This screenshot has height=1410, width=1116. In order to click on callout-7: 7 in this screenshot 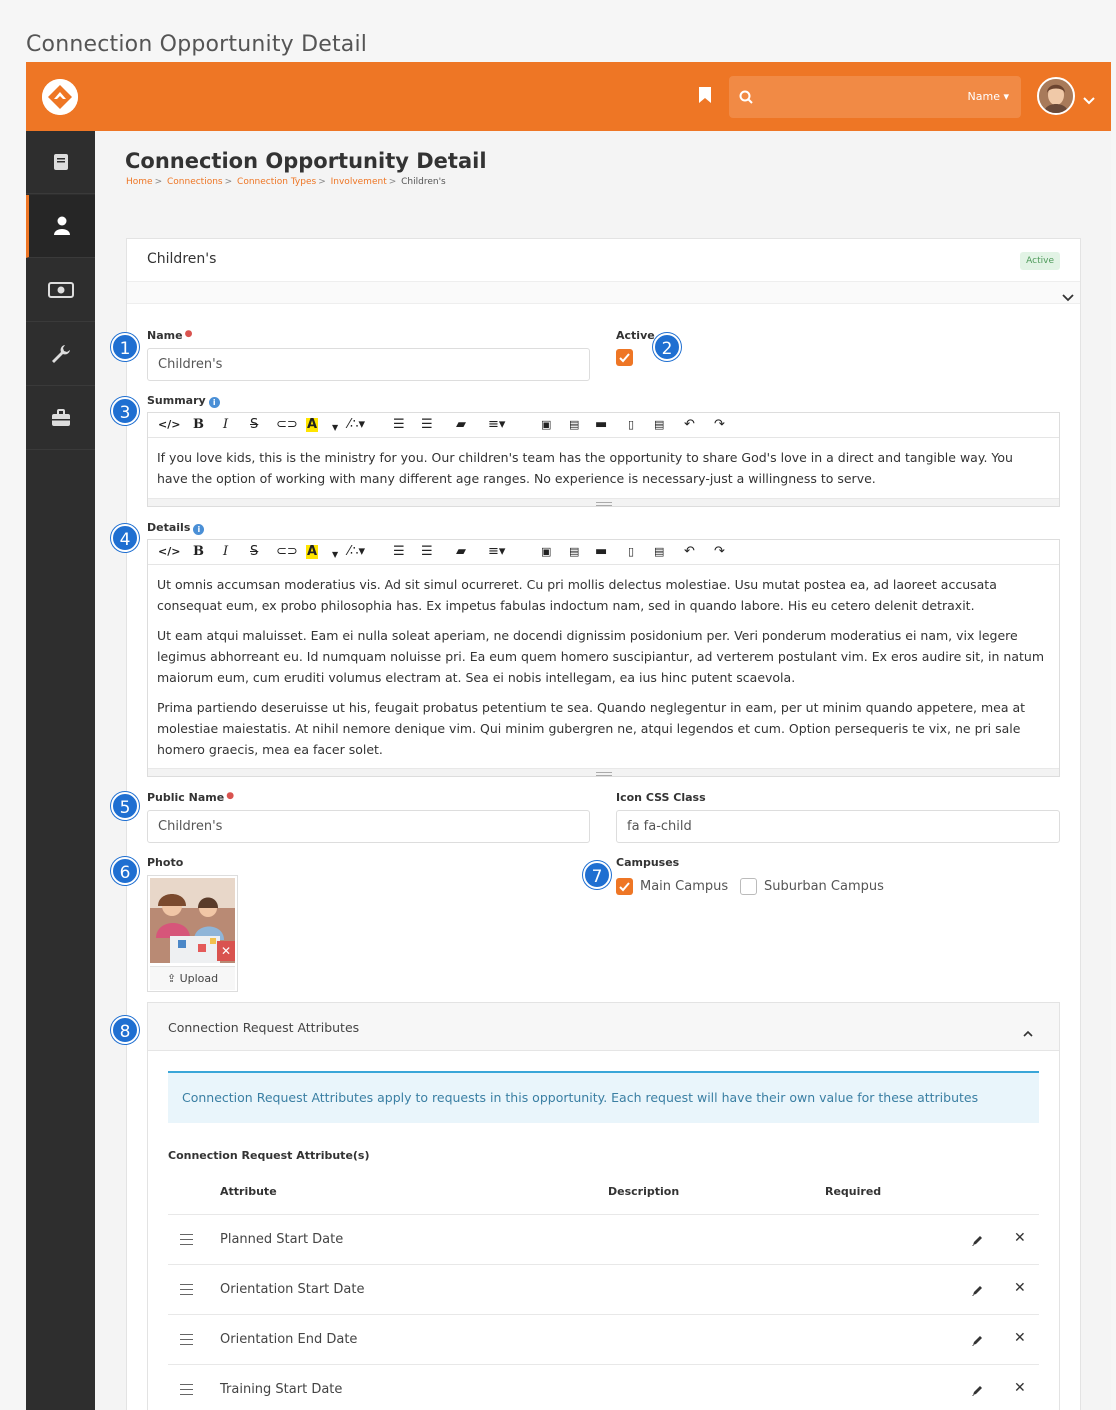, I will do `click(597, 875)`.